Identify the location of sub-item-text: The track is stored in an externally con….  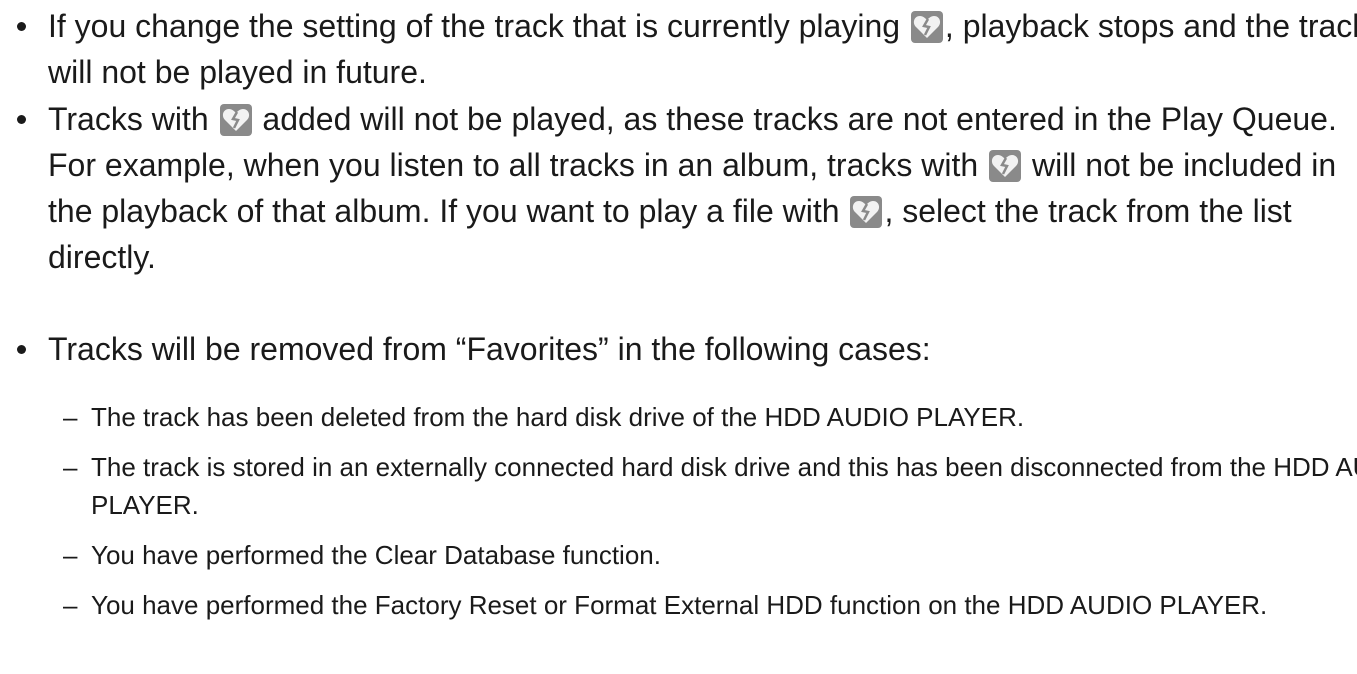
(724, 486).